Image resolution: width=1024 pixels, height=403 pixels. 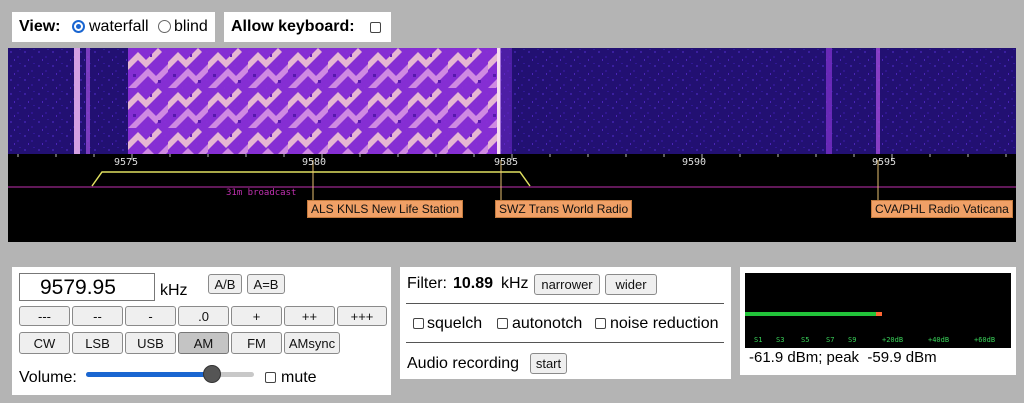 I want to click on mode-label: AM, so click(x=203, y=343).